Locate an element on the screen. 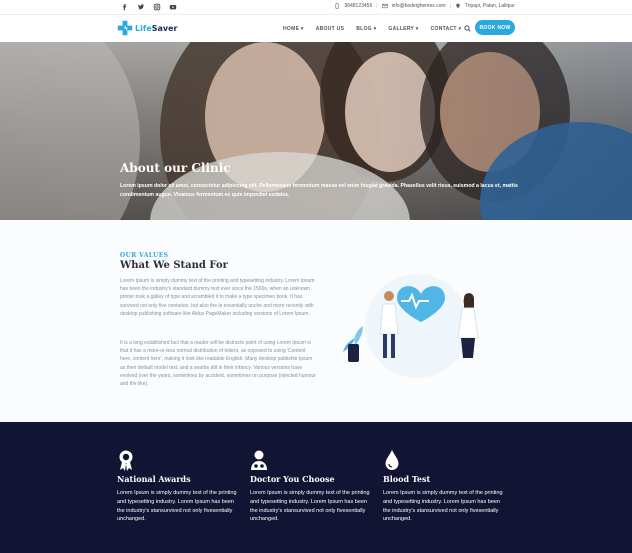 The width and height of the screenshot is (632, 553). search-icon is located at coordinates (467, 28).